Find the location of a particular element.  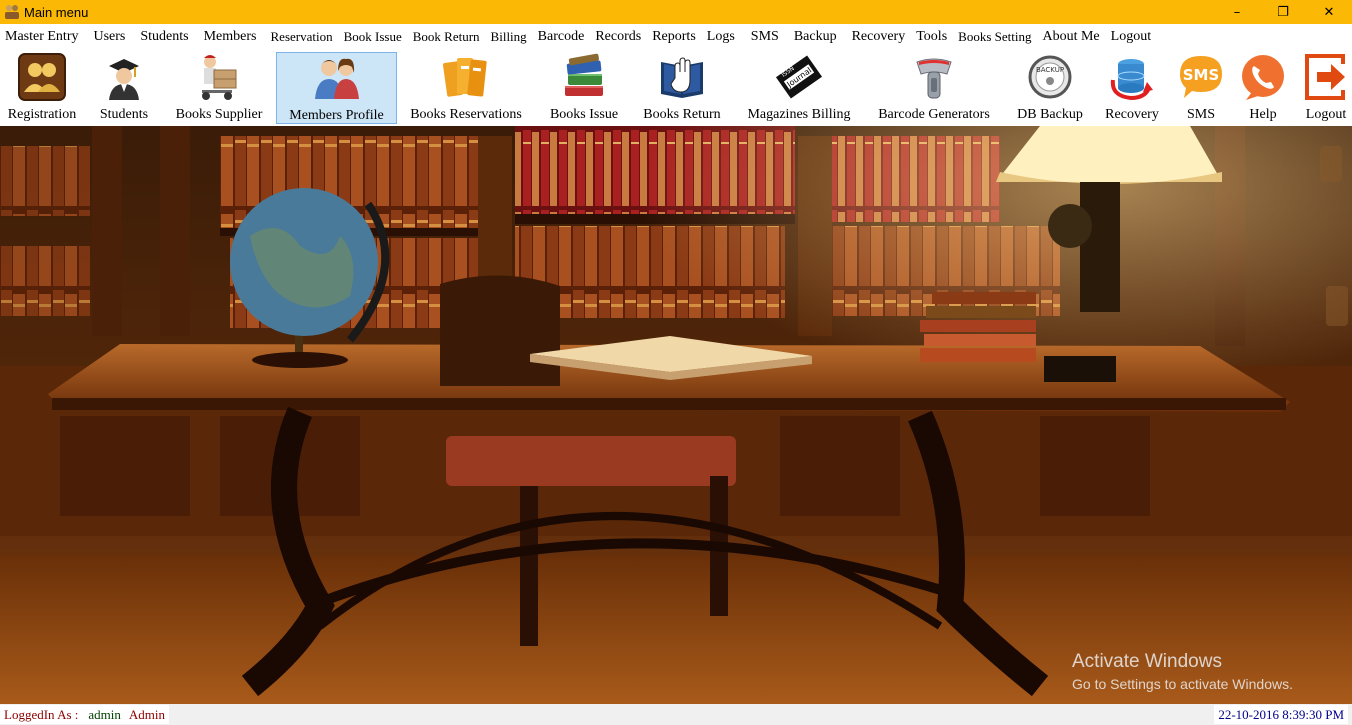

menu-records: Records is located at coordinates (618, 37).